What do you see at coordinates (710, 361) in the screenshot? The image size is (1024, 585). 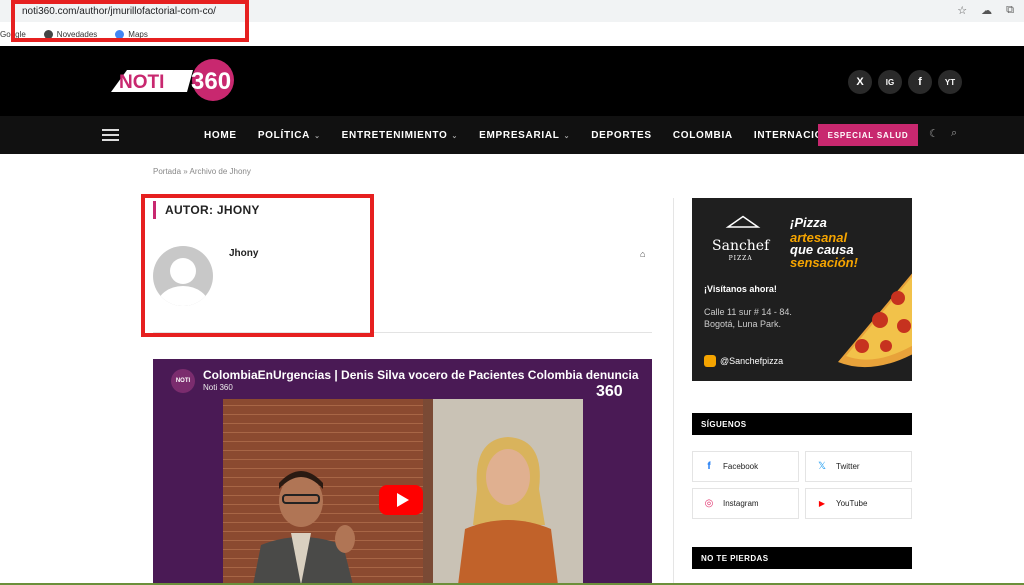 I see `instagram-icon` at bounding box center [710, 361].